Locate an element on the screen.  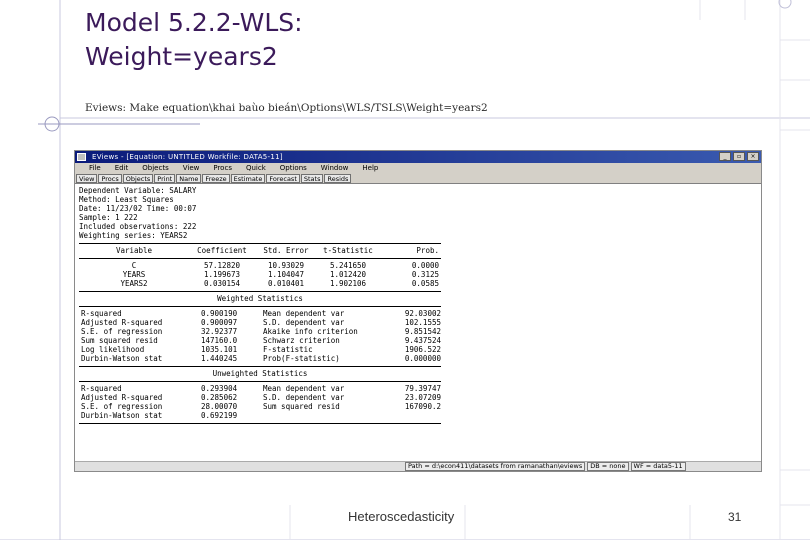
freeze-button: Freeze is located at coordinates (216, 178).